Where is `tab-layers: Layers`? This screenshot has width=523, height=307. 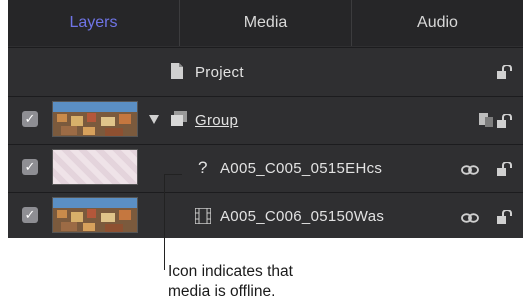
tab-layers: Layers is located at coordinates (94, 23).